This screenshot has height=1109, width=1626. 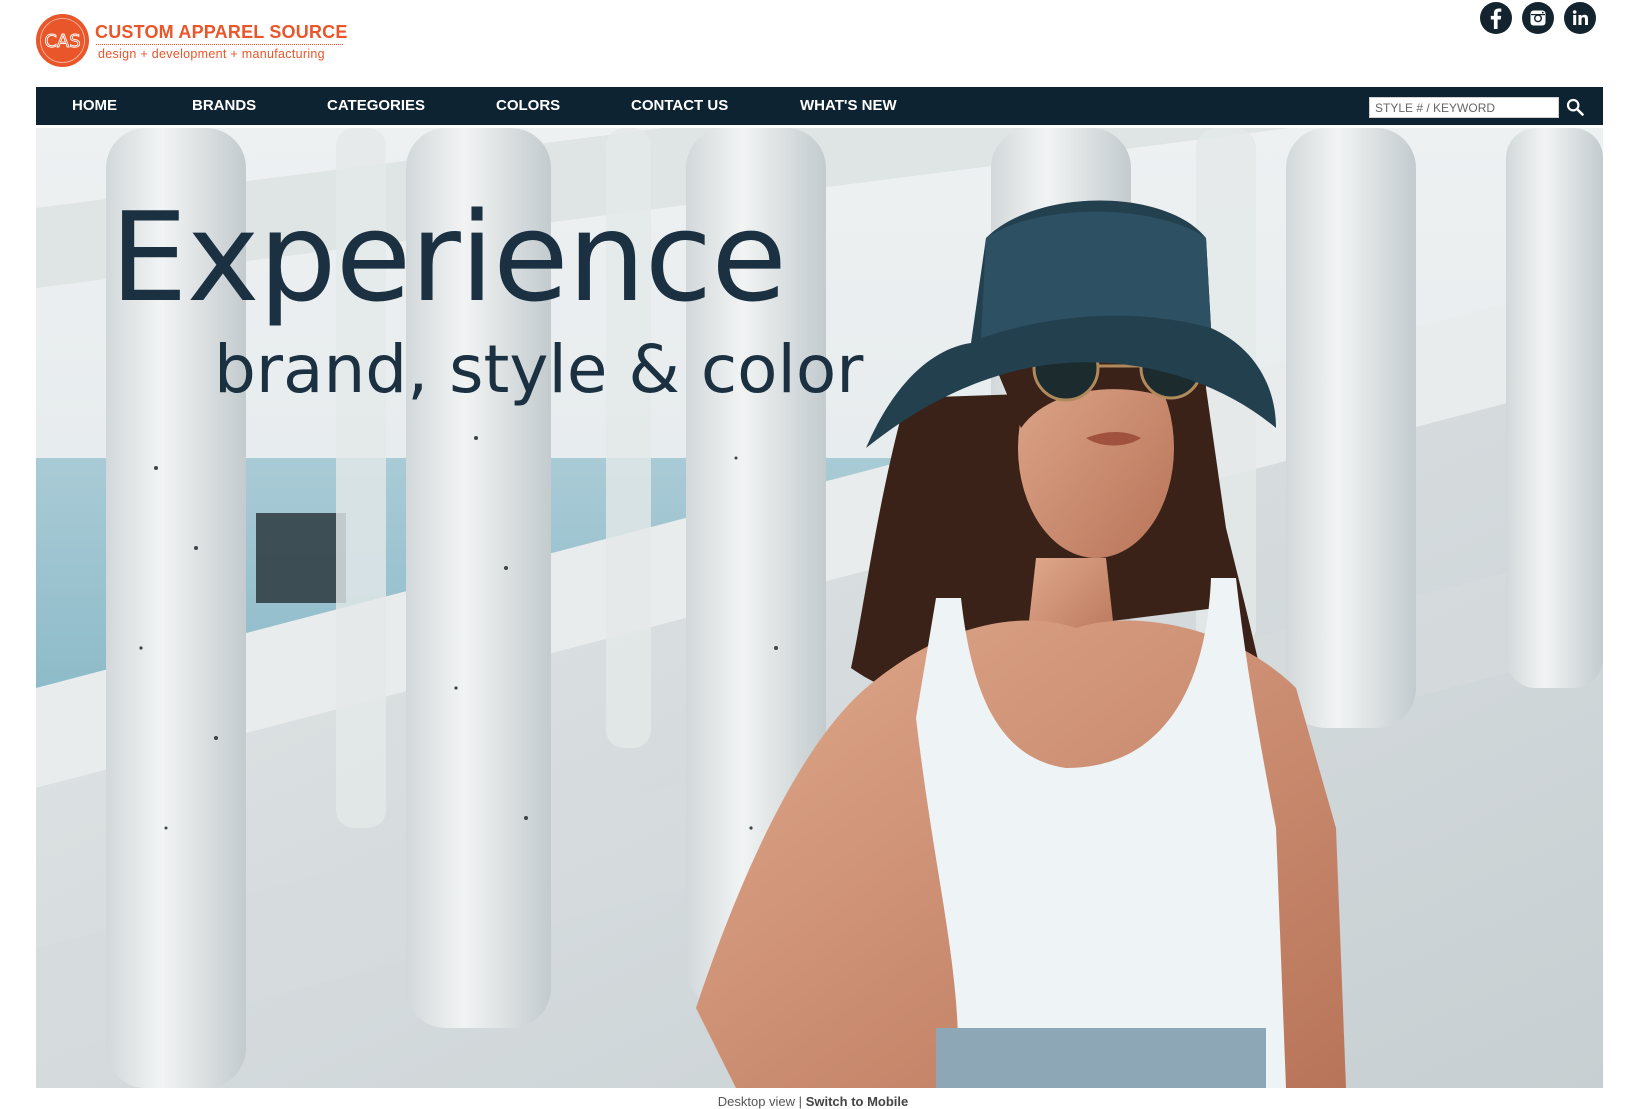 What do you see at coordinates (539, 369) in the screenshot?
I see `hero-subheadline: brand, style & color` at bounding box center [539, 369].